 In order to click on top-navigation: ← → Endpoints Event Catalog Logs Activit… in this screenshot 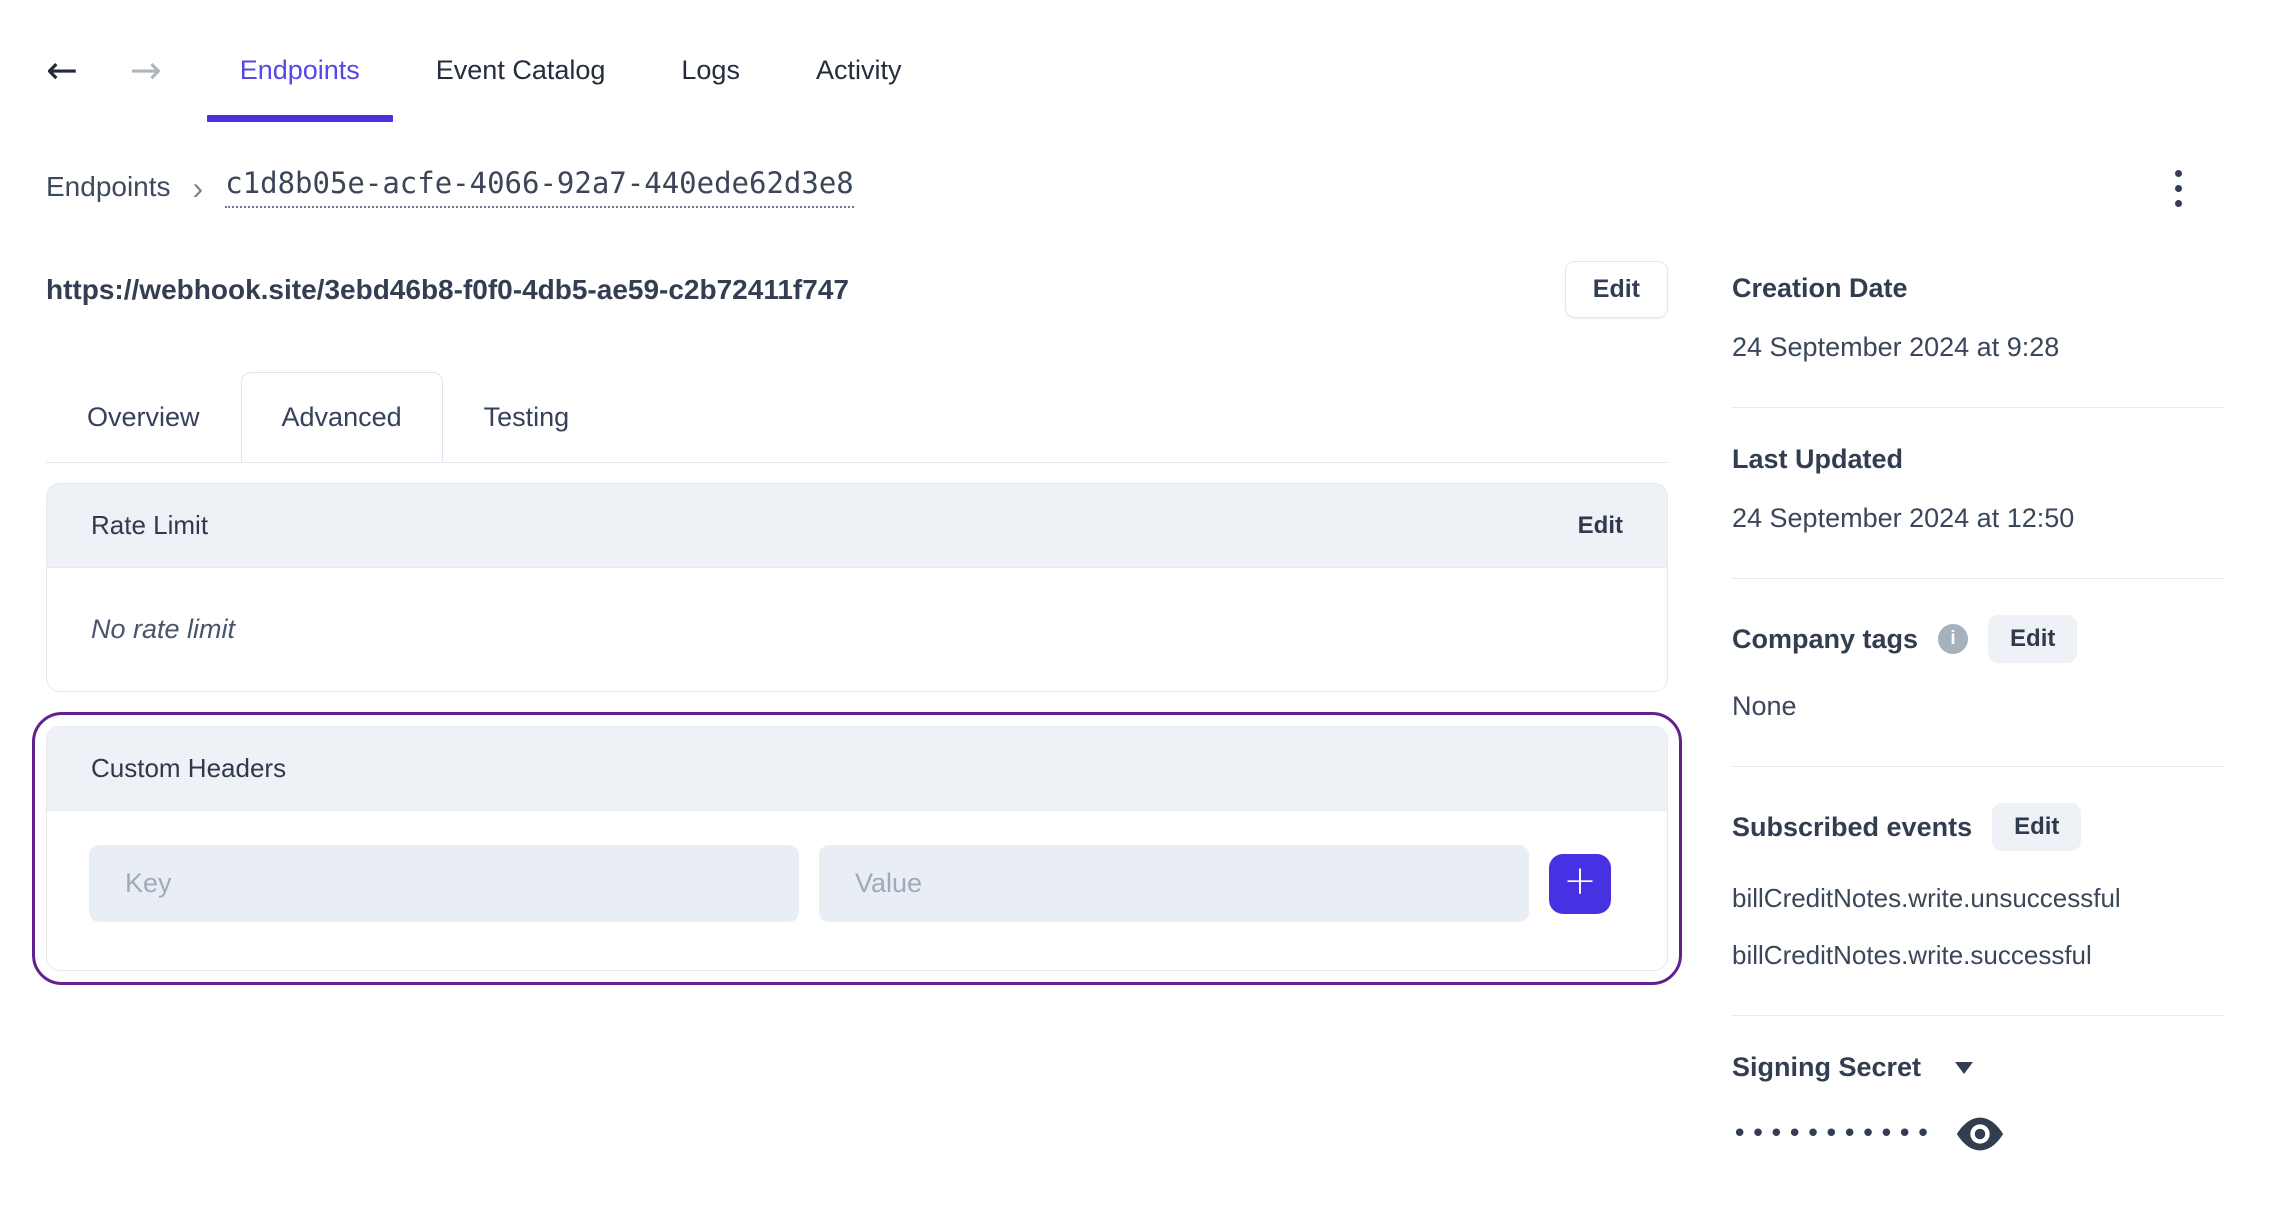, I will do `click(1136, 76)`.